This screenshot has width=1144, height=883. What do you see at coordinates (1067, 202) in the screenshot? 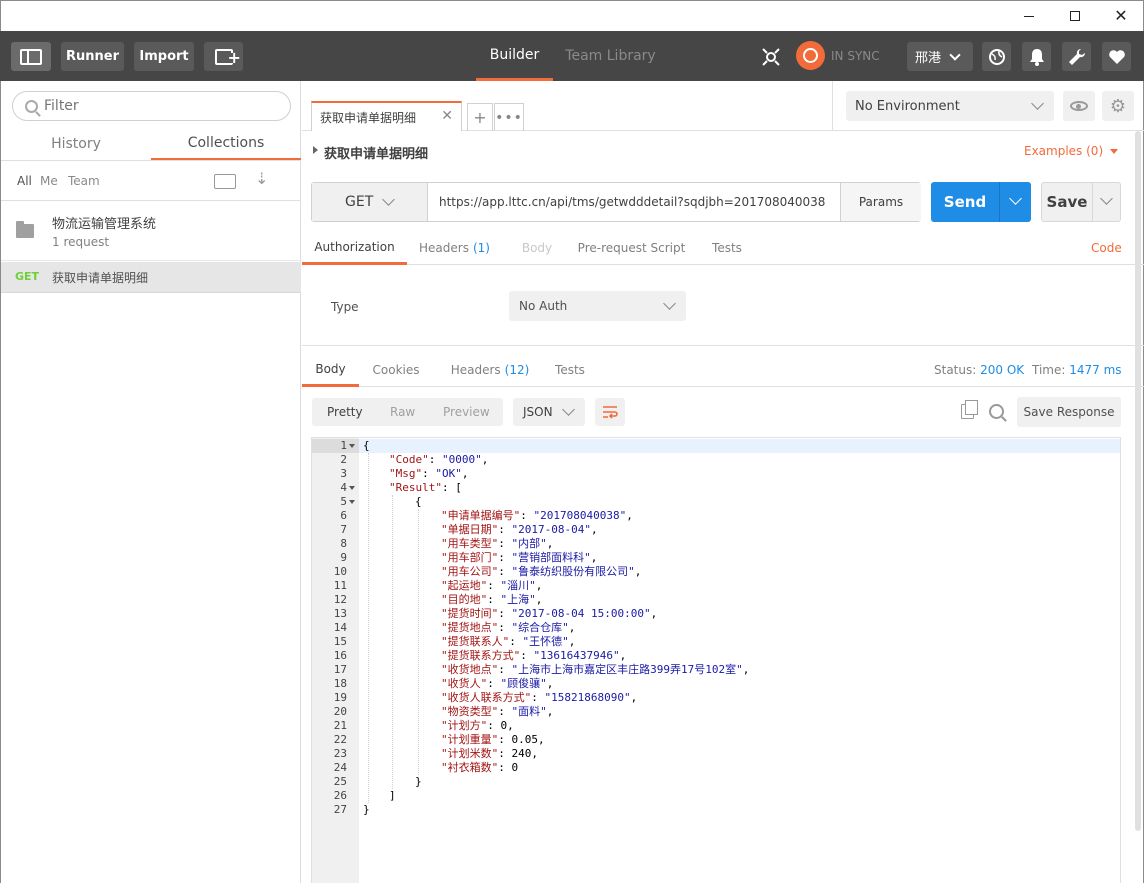
I see `save-label: Save` at bounding box center [1067, 202].